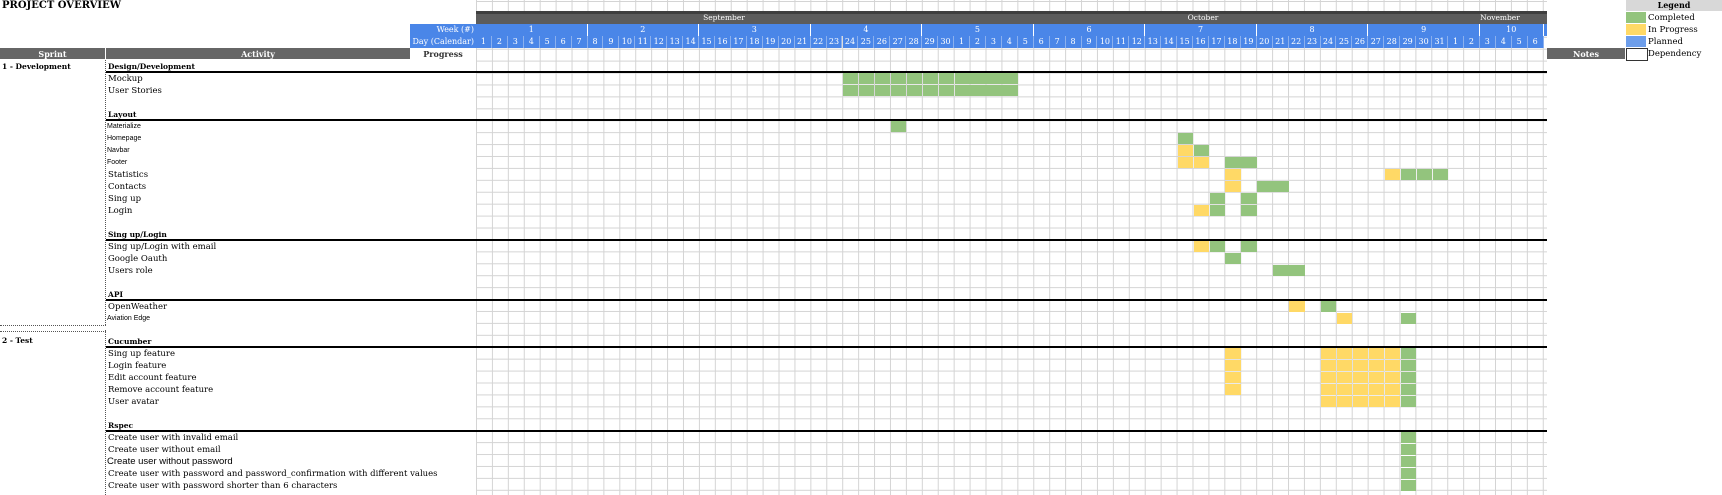 This screenshot has height=495, width=1722. Describe the element at coordinates (124, 126) in the screenshot. I see `activity-label: Materialize` at that location.